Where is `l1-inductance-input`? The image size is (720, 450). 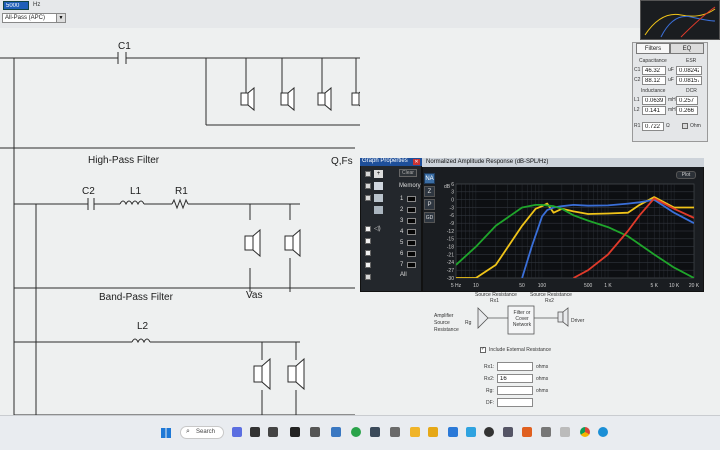 l1-inductance-input is located at coordinates (654, 100).